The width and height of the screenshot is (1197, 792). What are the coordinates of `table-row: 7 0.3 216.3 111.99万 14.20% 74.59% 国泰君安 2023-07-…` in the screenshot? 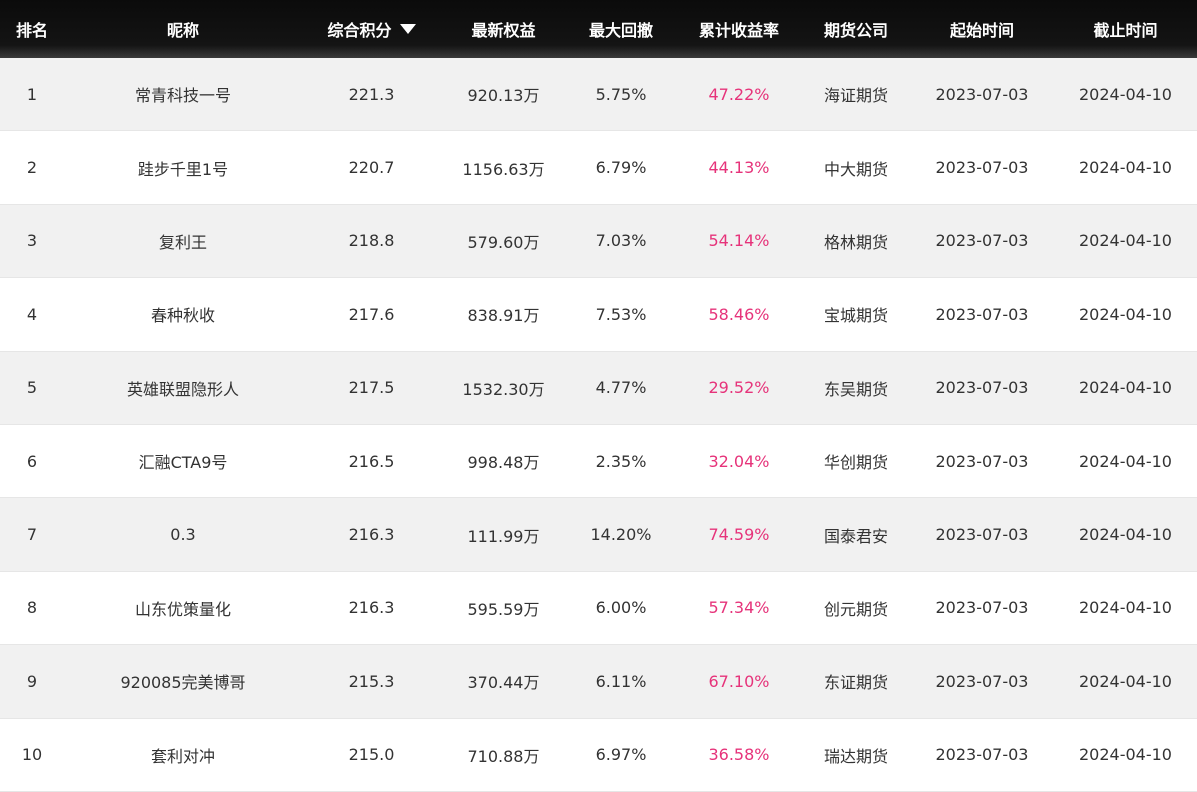 It's located at (598, 535).